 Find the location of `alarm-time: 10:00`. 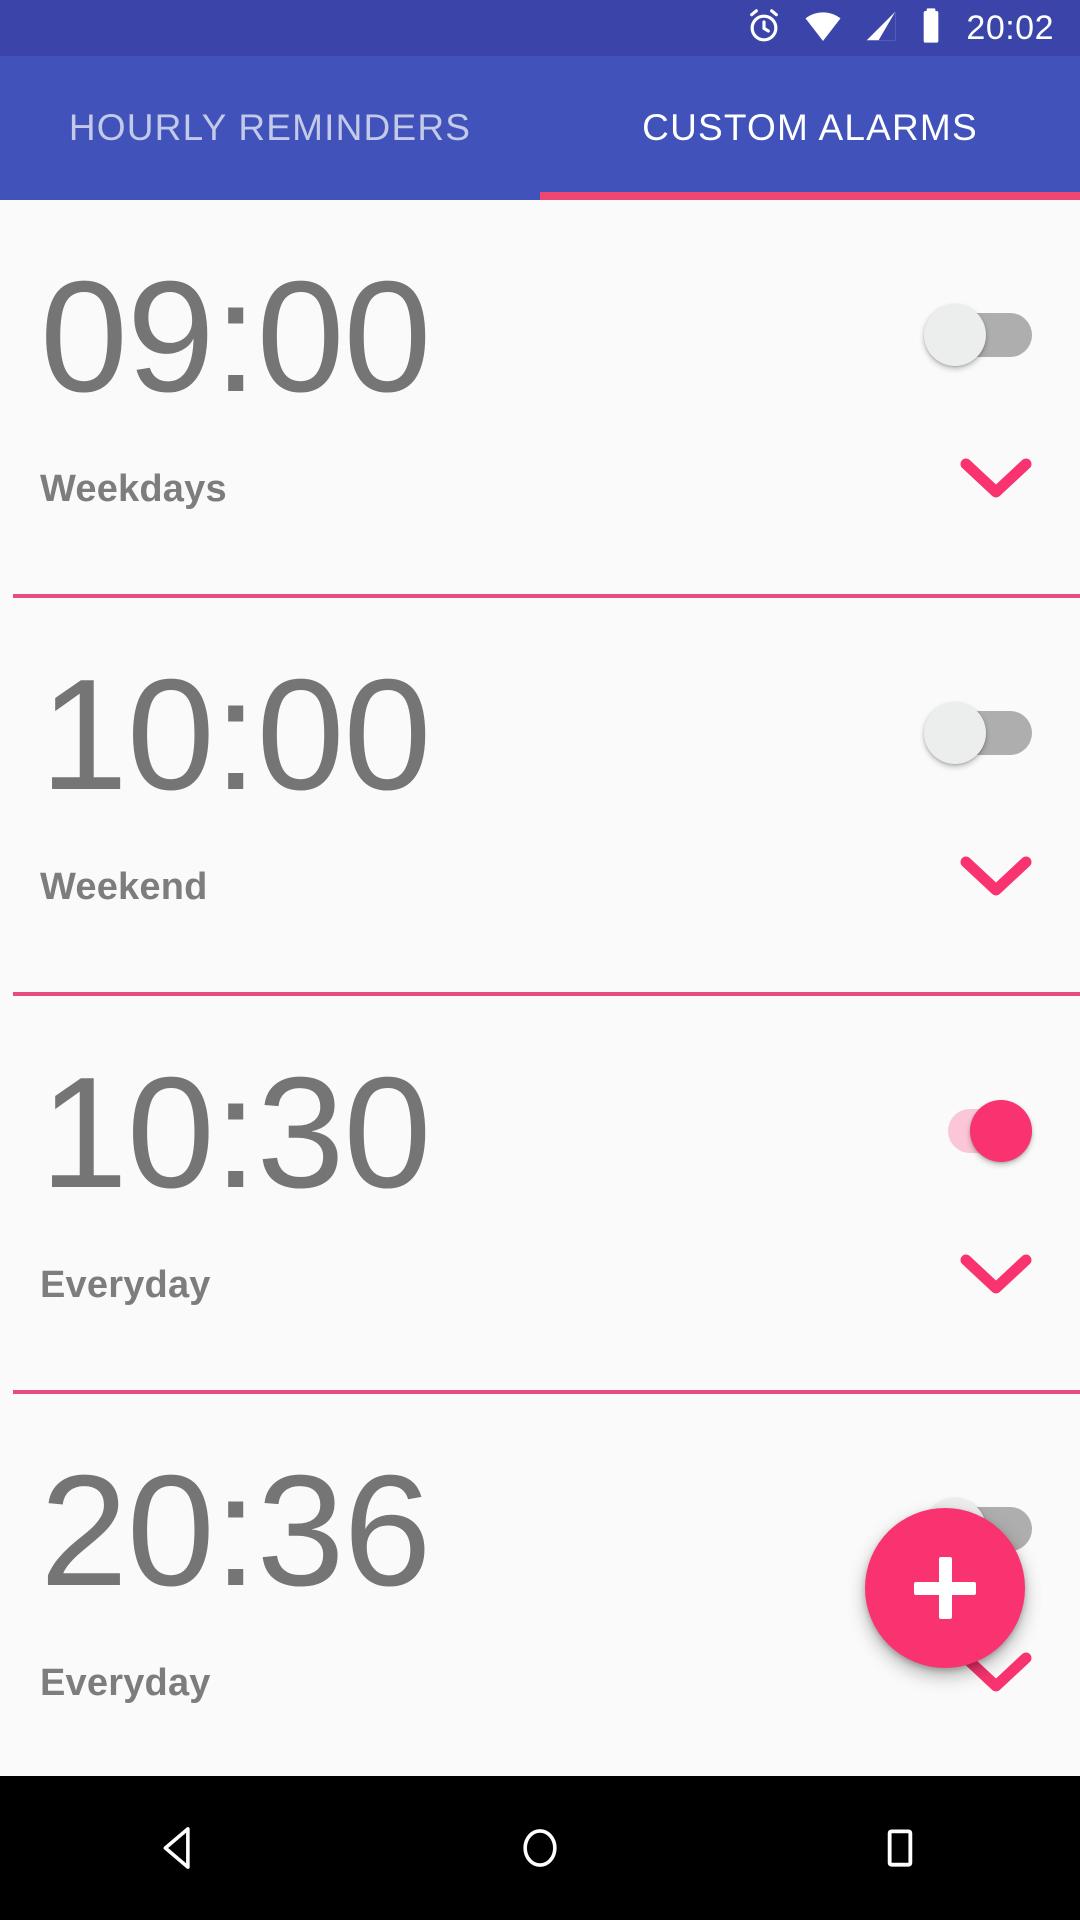

alarm-time: 10:00 is located at coordinates (235, 735).